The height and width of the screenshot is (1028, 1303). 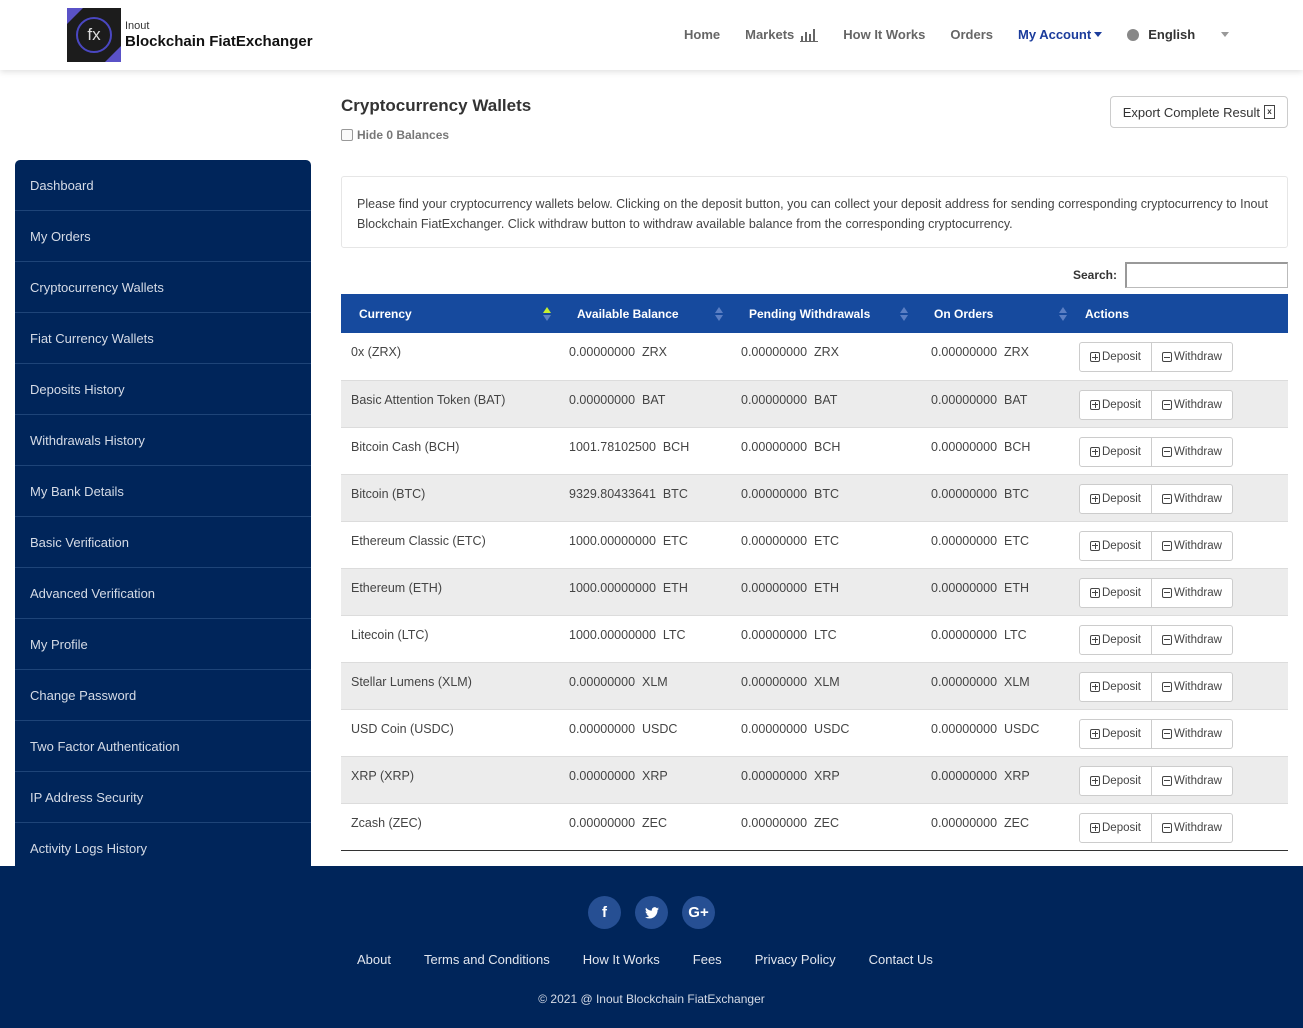 What do you see at coordinates (707, 959) in the screenshot?
I see `footer-link-fees: Fees` at bounding box center [707, 959].